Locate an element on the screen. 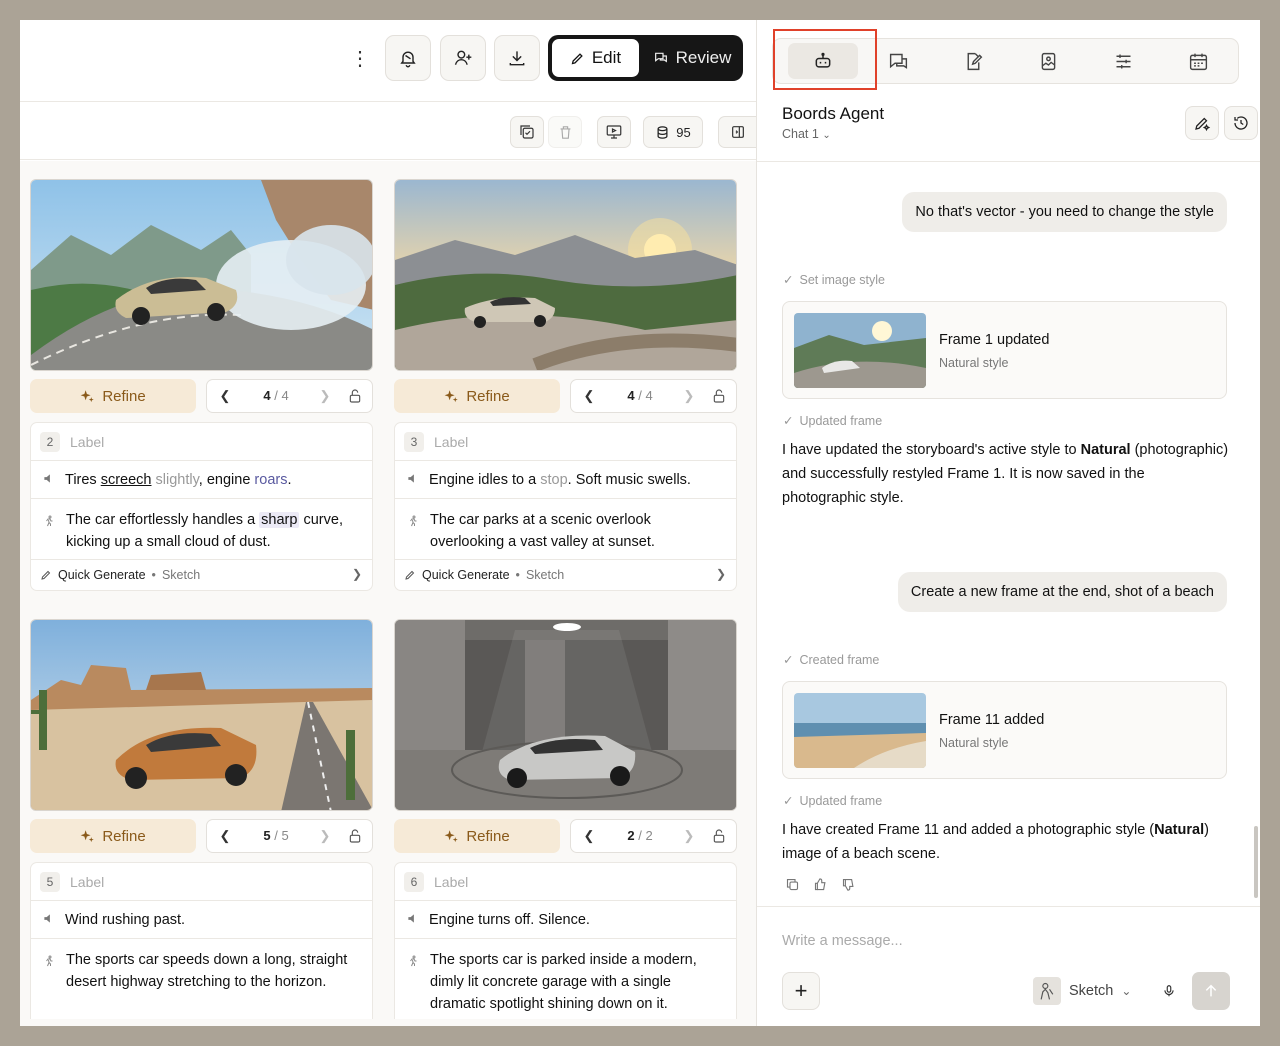 This screenshot has width=1280, height=1046. sound-row: Engine turns off. Silence. is located at coordinates (565, 920).